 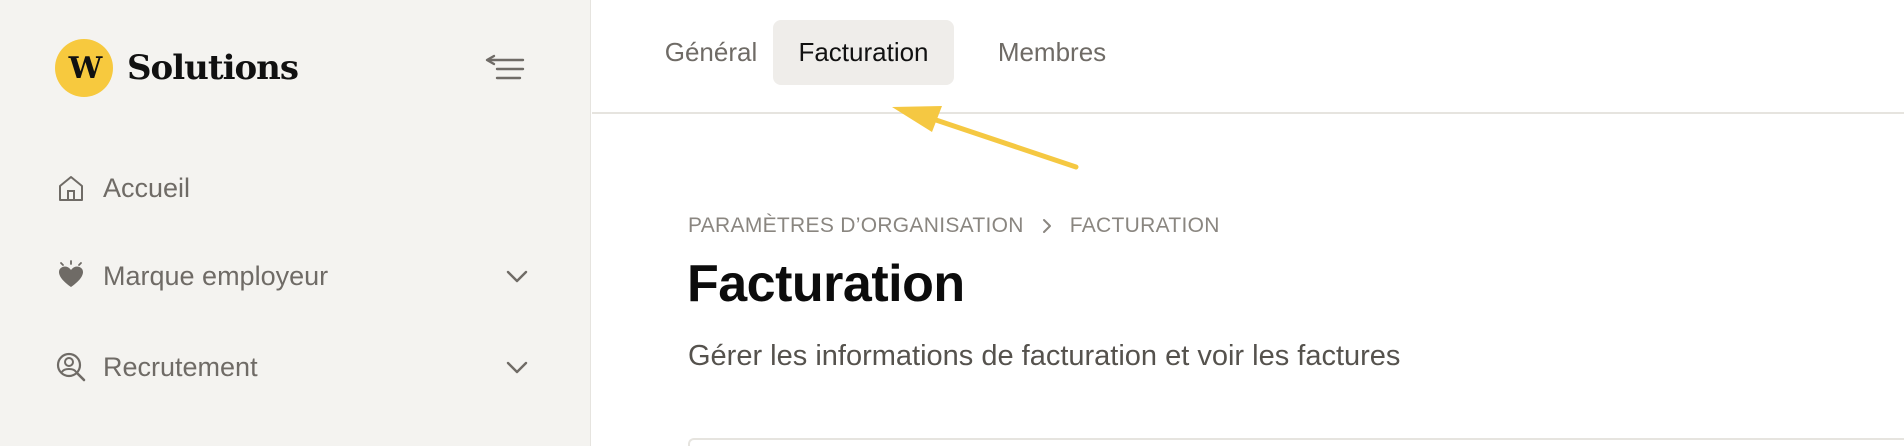 What do you see at coordinates (1047, 226) in the screenshot?
I see `chevron-right-icon` at bounding box center [1047, 226].